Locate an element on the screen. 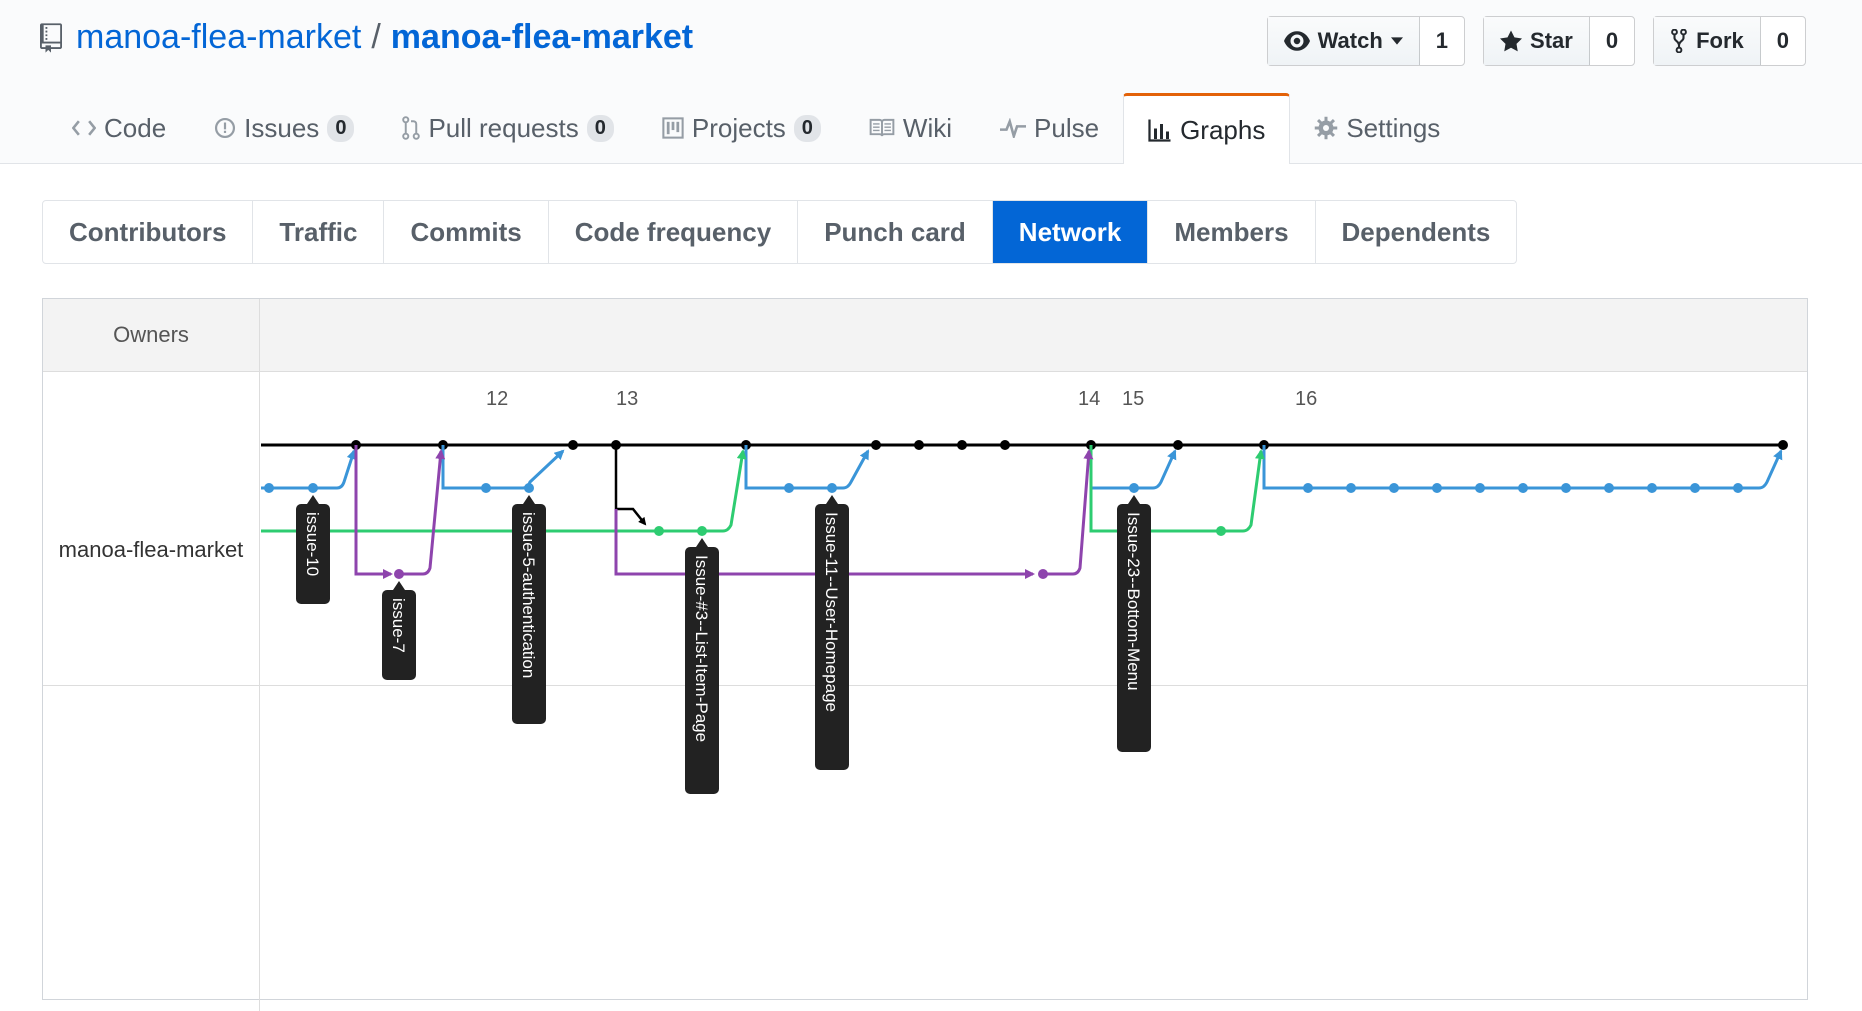 The image size is (1862, 1011). code-icon is located at coordinates (84, 128).